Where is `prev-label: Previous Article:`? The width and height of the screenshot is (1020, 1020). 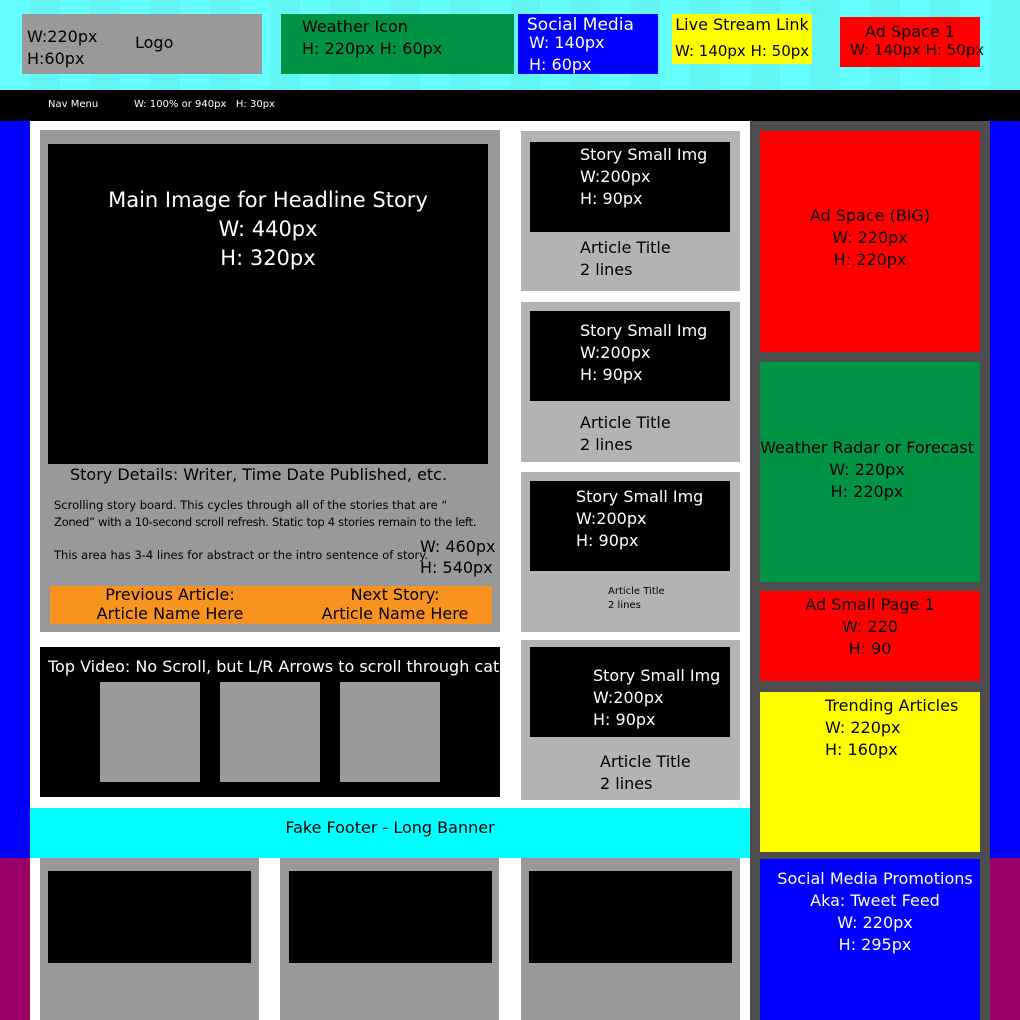
prev-label: Previous Article: is located at coordinates (170, 594).